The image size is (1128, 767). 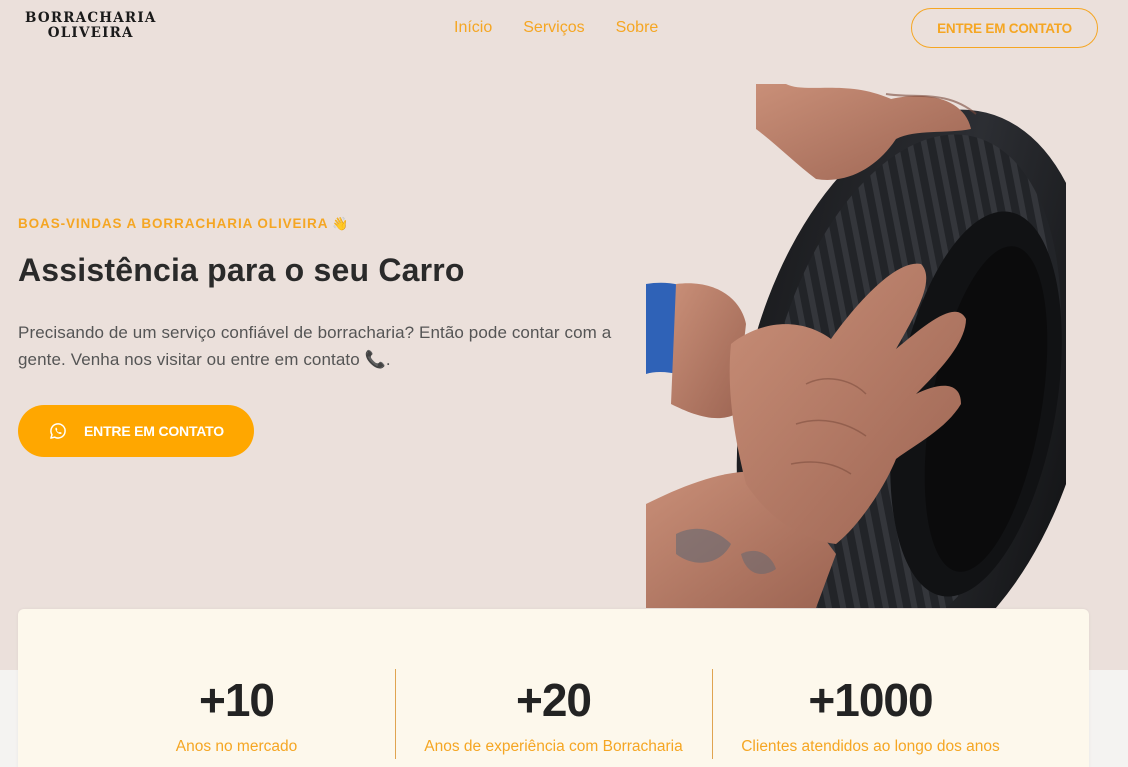 What do you see at coordinates (375, 359) in the screenshot?
I see `phone-icon: 📞` at bounding box center [375, 359].